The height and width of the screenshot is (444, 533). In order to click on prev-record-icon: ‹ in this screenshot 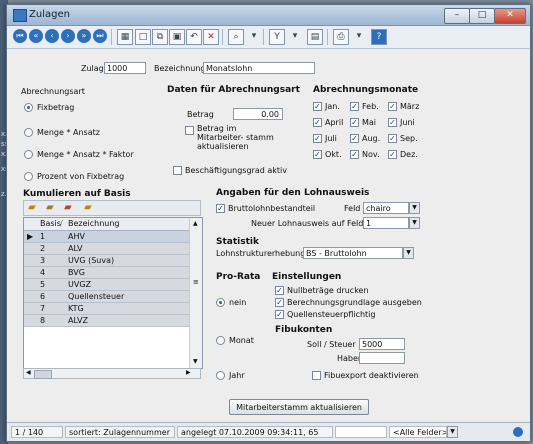, I will do `click(52, 36)`.